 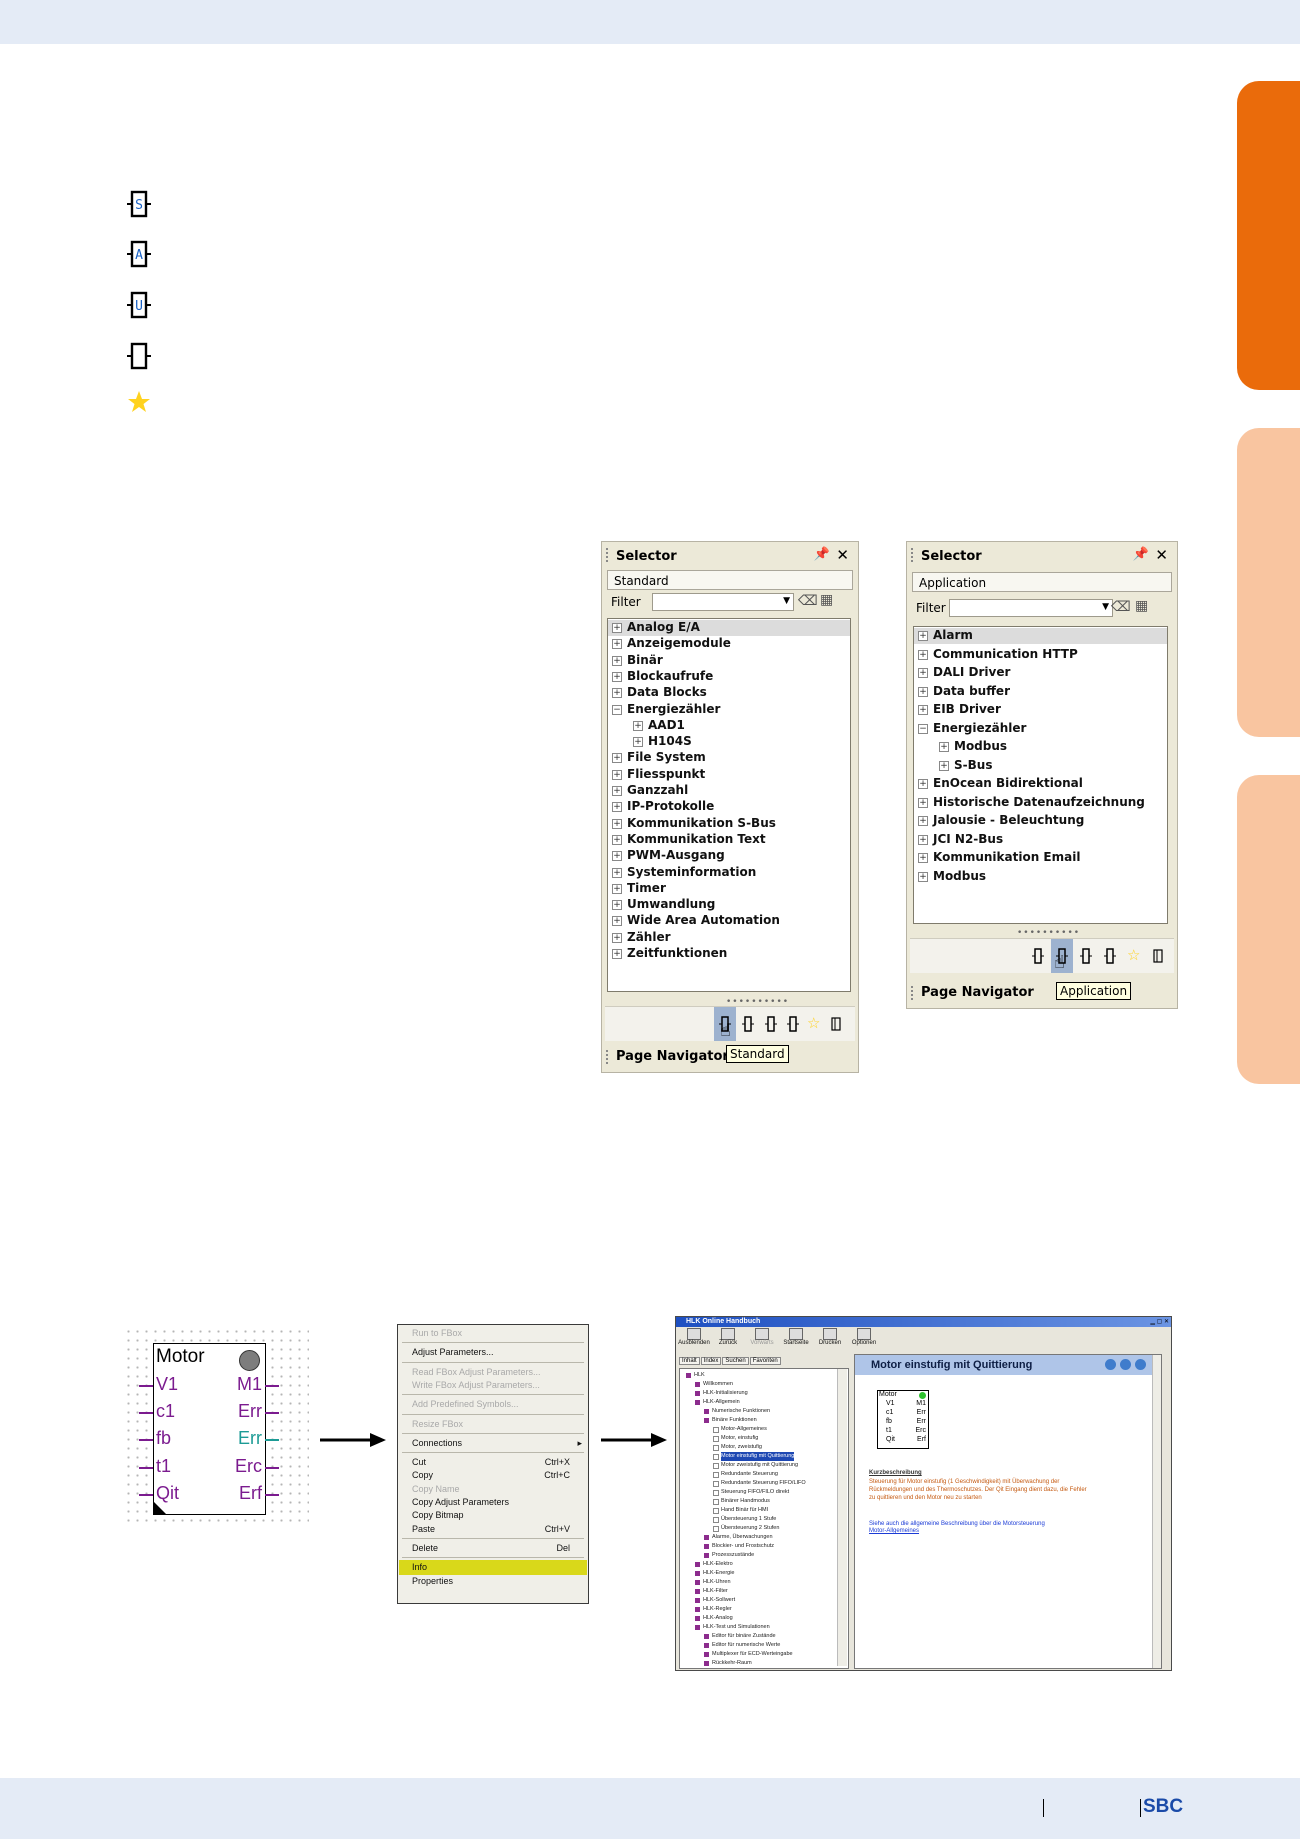 What do you see at coordinates (739, 1438) in the screenshot?
I see `help-tree-item: Motor, einstufig` at bounding box center [739, 1438].